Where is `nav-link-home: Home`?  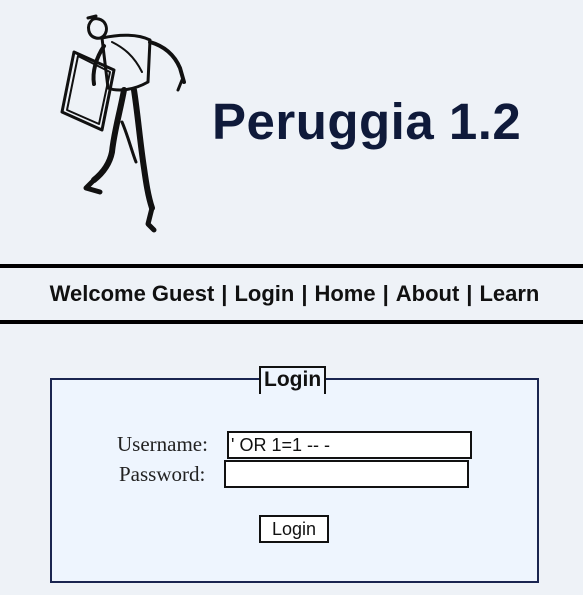 nav-link-home: Home is located at coordinates (344, 294).